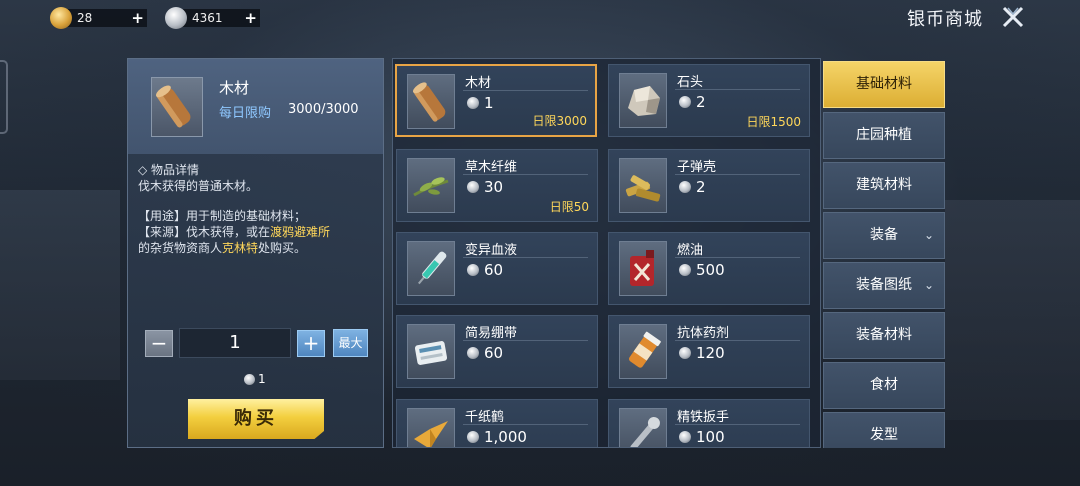  I want to click on tab-label: 基础材料, so click(884, 84).